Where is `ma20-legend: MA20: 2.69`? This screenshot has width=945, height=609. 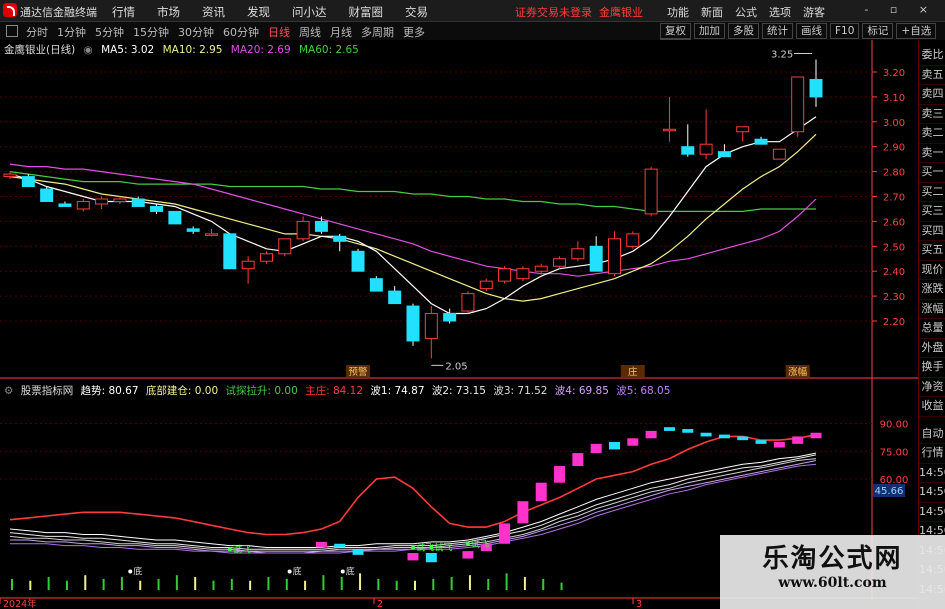
ma20-legend: MA20: 2.69 is located at coordinates (260, 50).